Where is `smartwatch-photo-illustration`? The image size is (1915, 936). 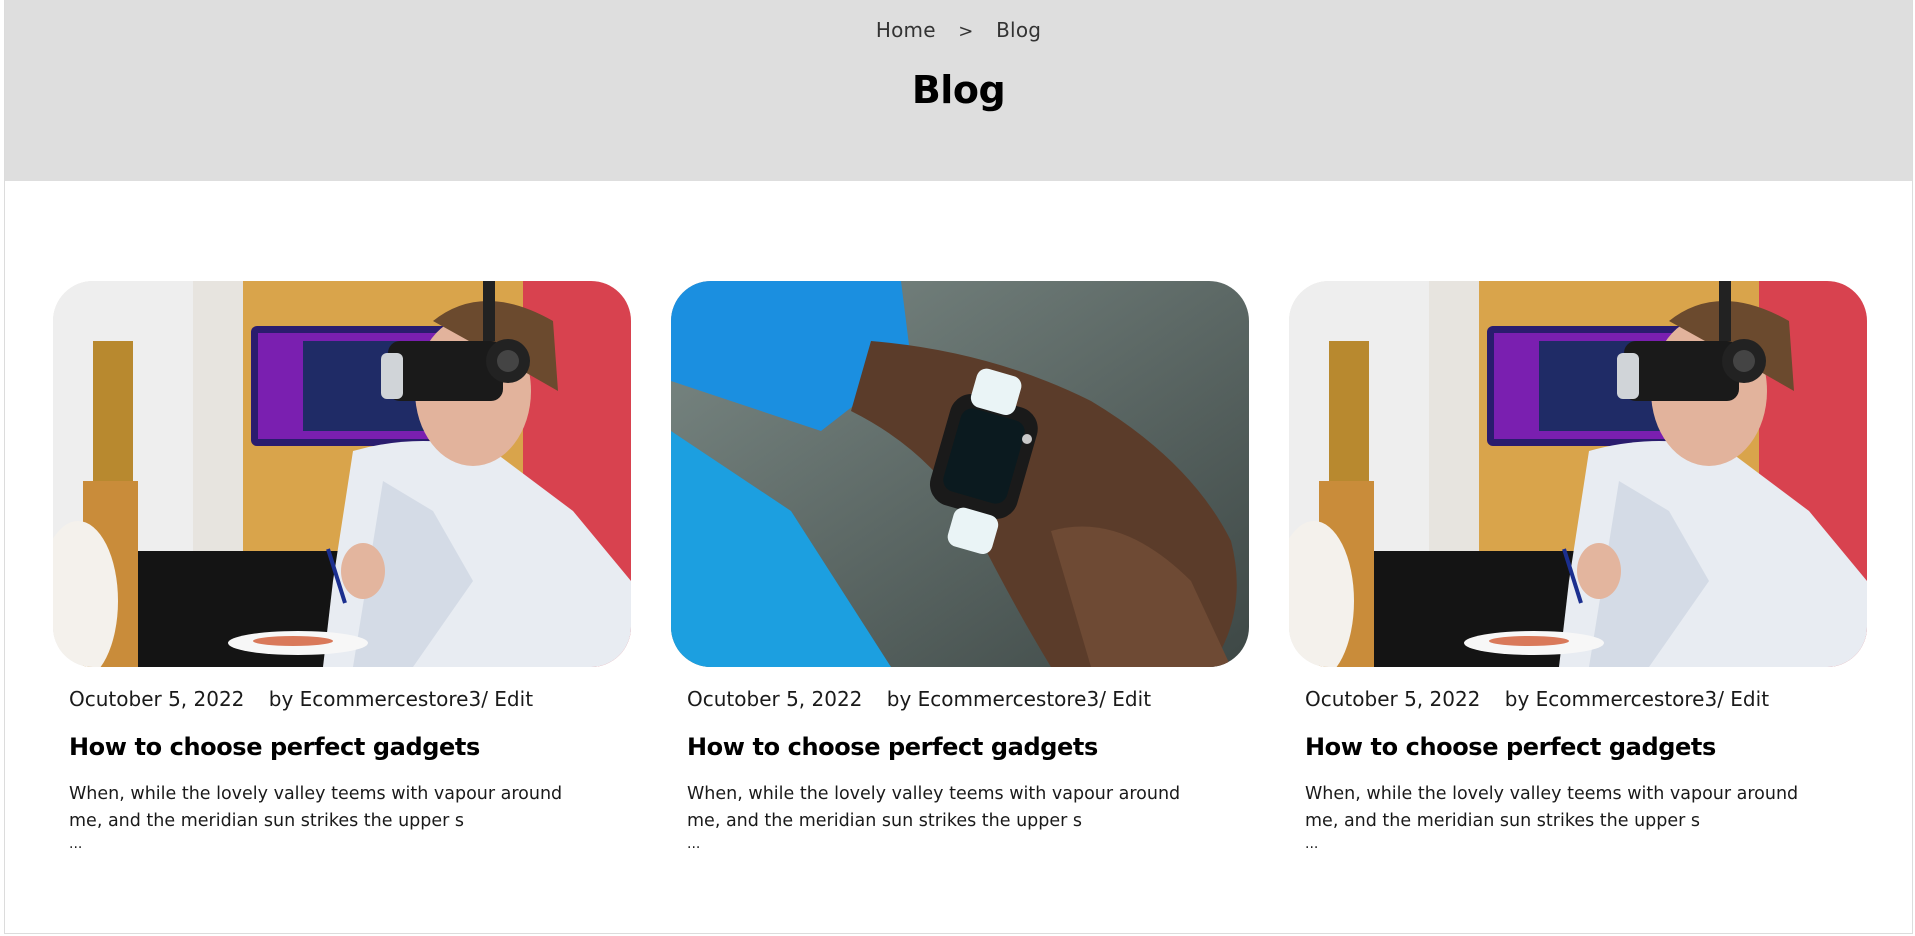
smartwatch-photo-illustration is located at coordinates (960, 474).